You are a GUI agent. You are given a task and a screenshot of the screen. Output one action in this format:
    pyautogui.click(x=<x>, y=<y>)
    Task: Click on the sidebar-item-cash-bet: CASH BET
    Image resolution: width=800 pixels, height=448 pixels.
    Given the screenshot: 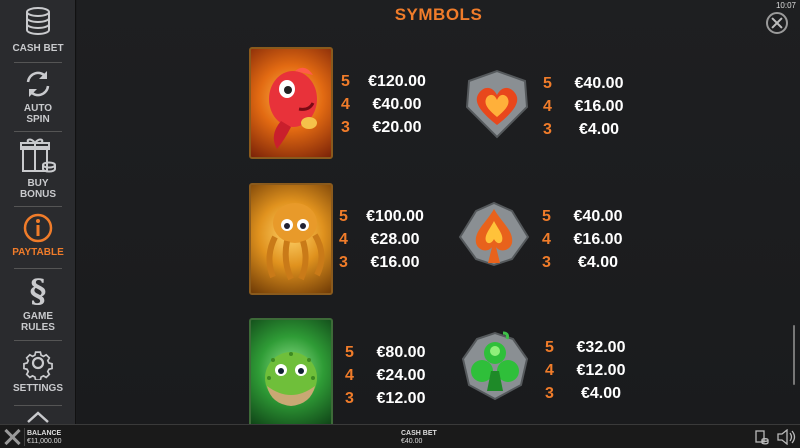 What is the action you would take?
    pyautogui.click(x=38, y=30)
    